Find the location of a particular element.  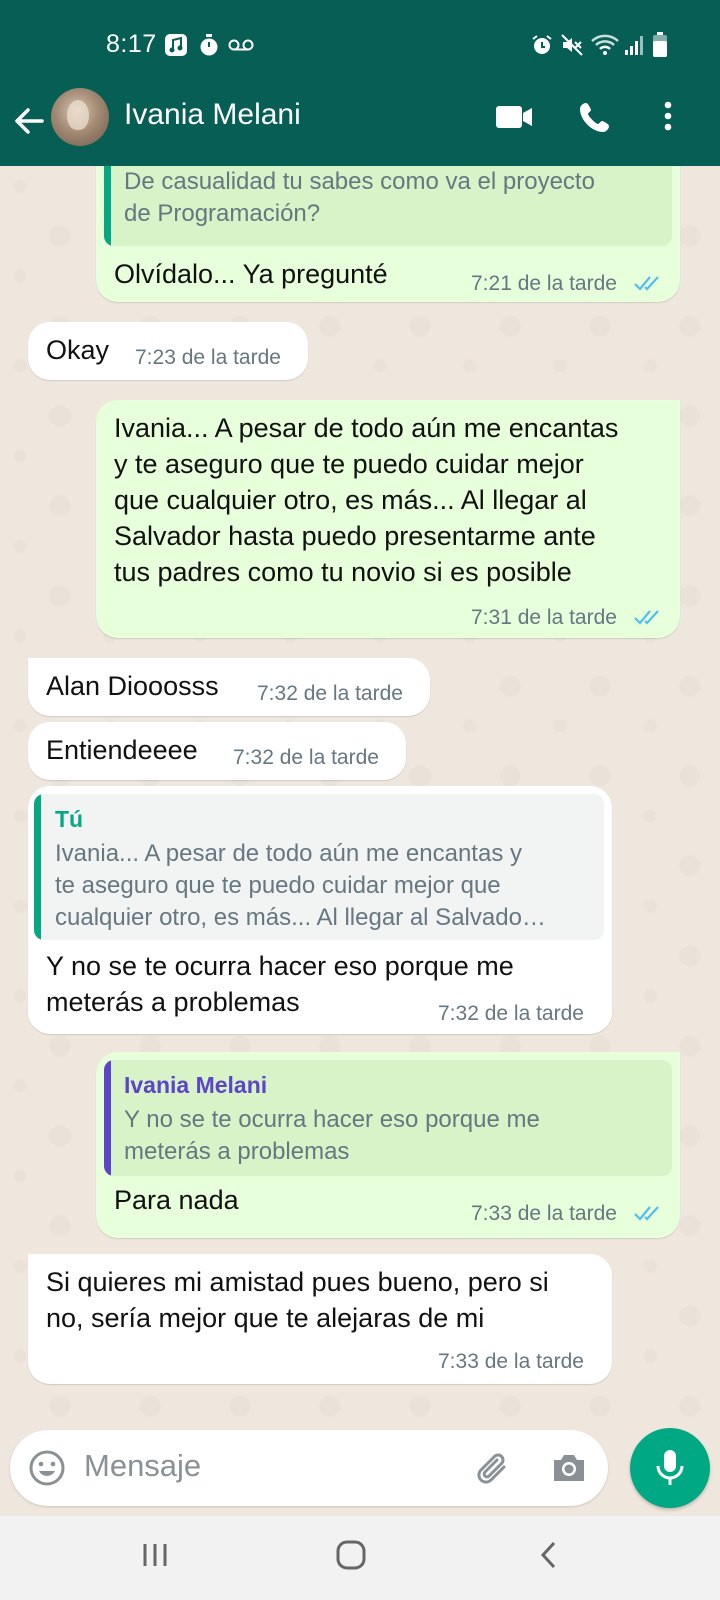

video-call-icon is located at coordinates (514, 117).